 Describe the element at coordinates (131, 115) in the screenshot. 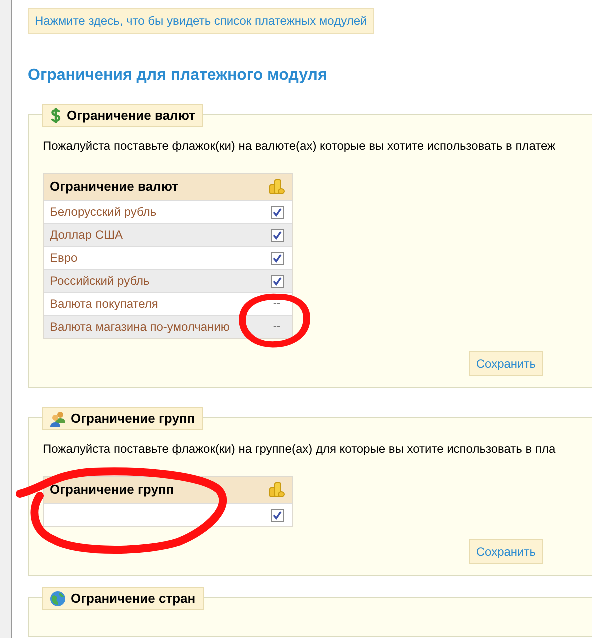

I see `legend-title: Ограничение валют` at that location.